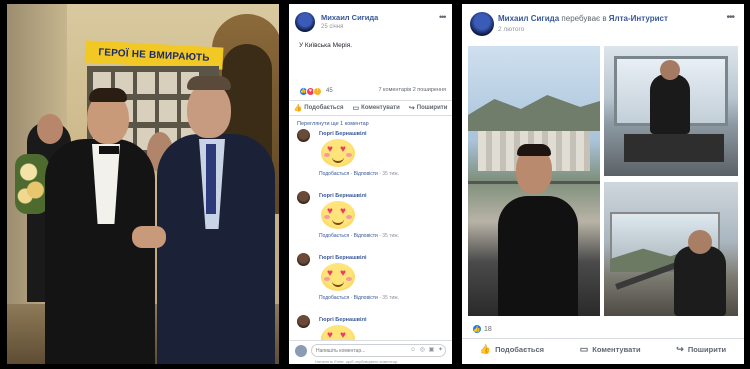 The image size is (750, 369). Describe the element at coordinates (511, 29) in the screenshot. I see `post-date: 2 лютого` at that location.